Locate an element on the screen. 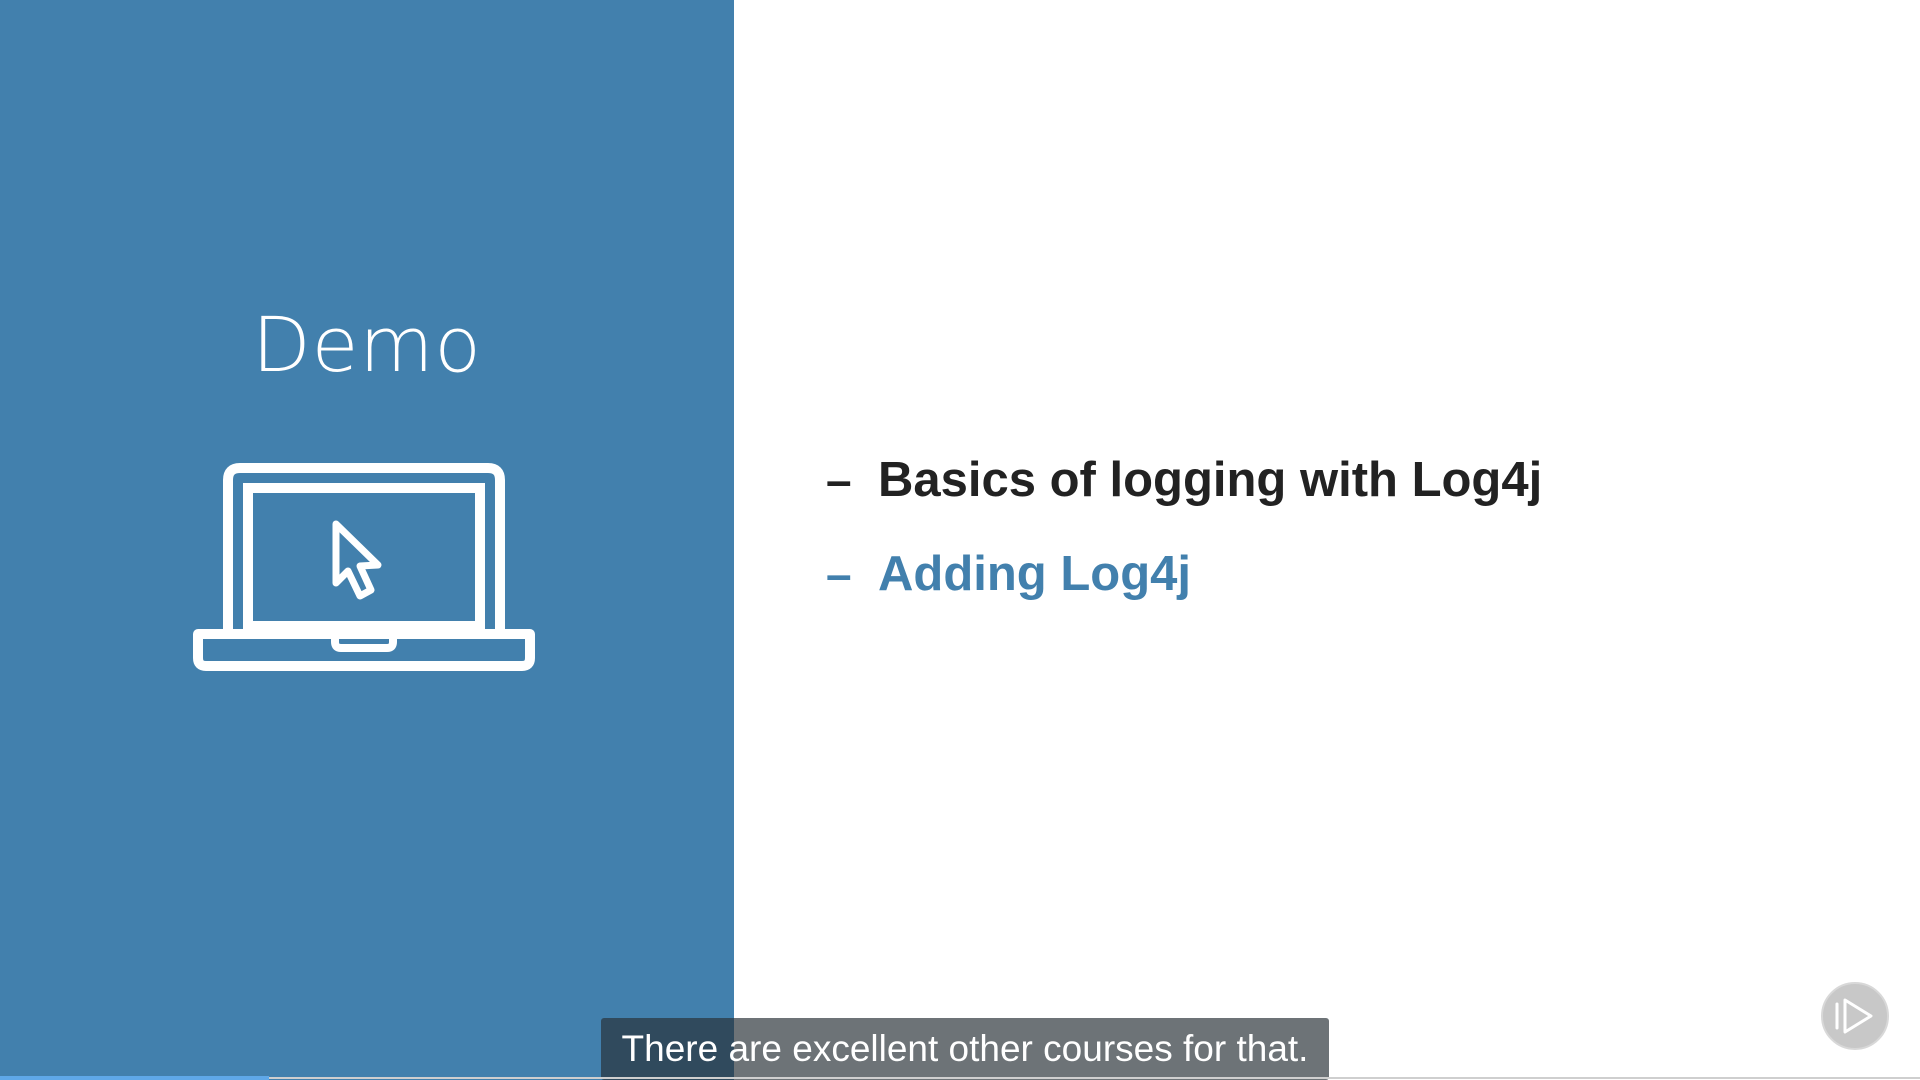 The image size is (1920, 1080). section-title: Demo is located at coordinates (367, 344).